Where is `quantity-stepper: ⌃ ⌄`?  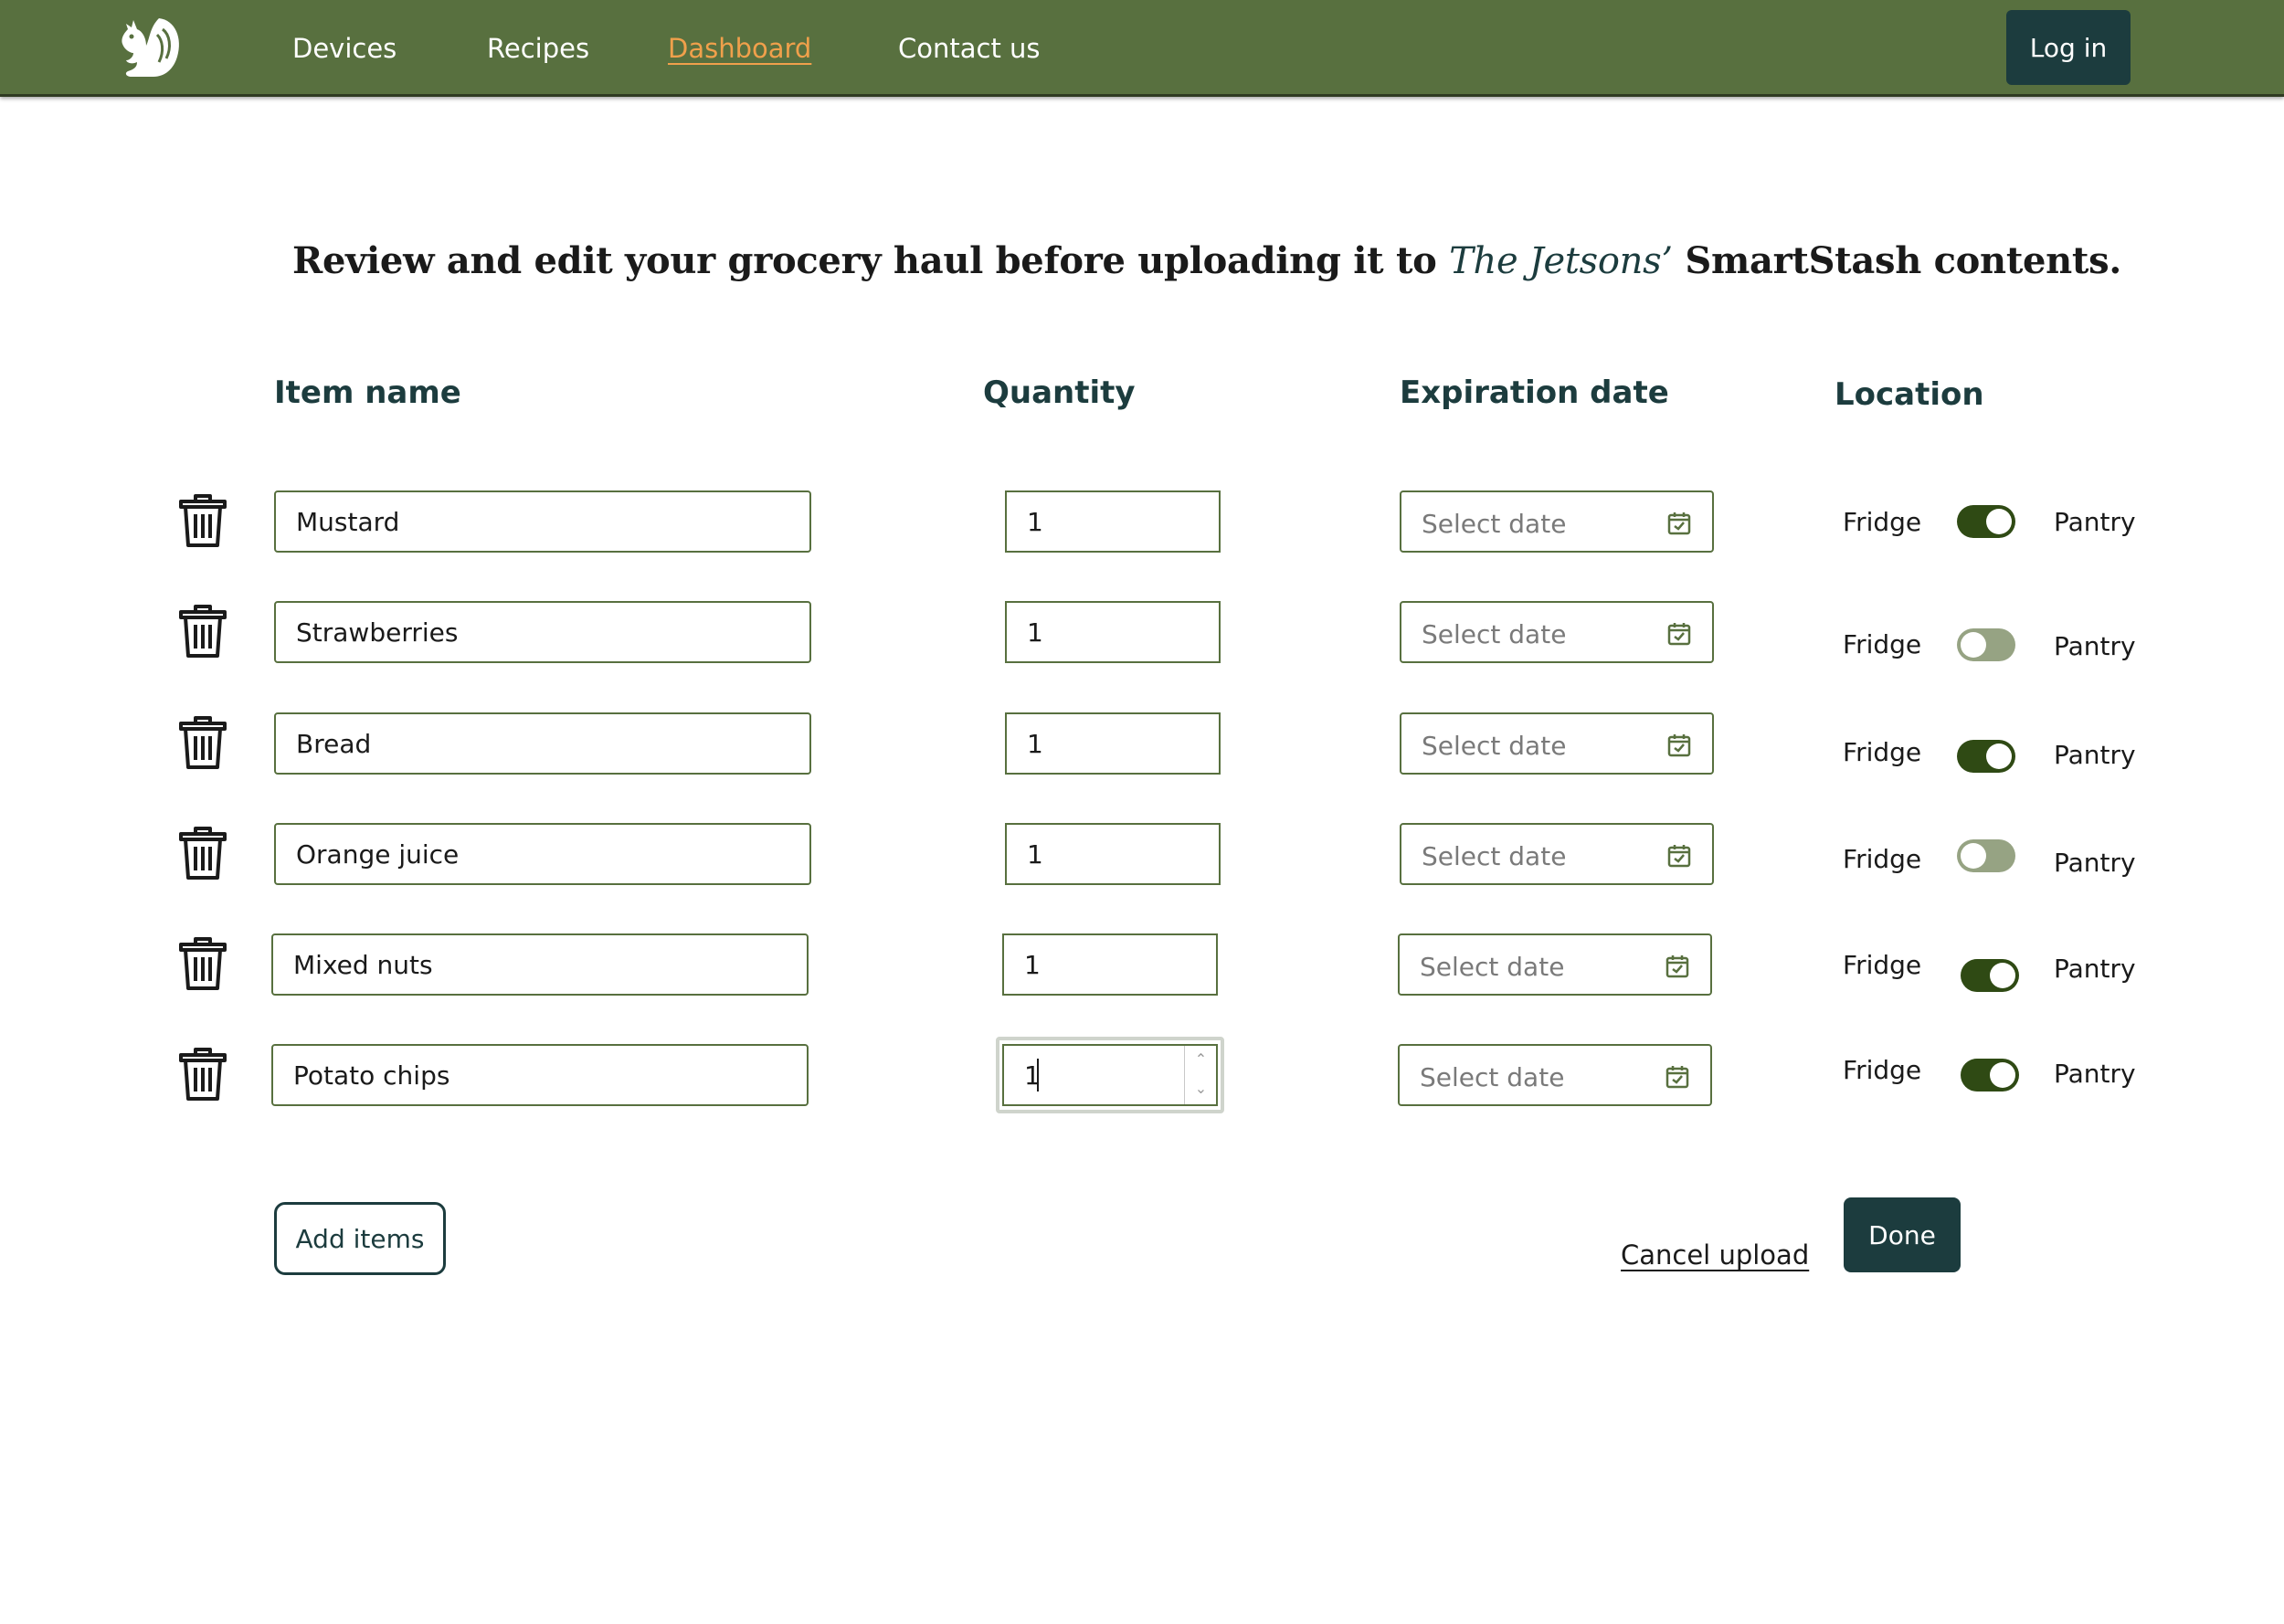
quantity-stepper: ⌃ ⌄ is located at coordinates (1200, 1075).